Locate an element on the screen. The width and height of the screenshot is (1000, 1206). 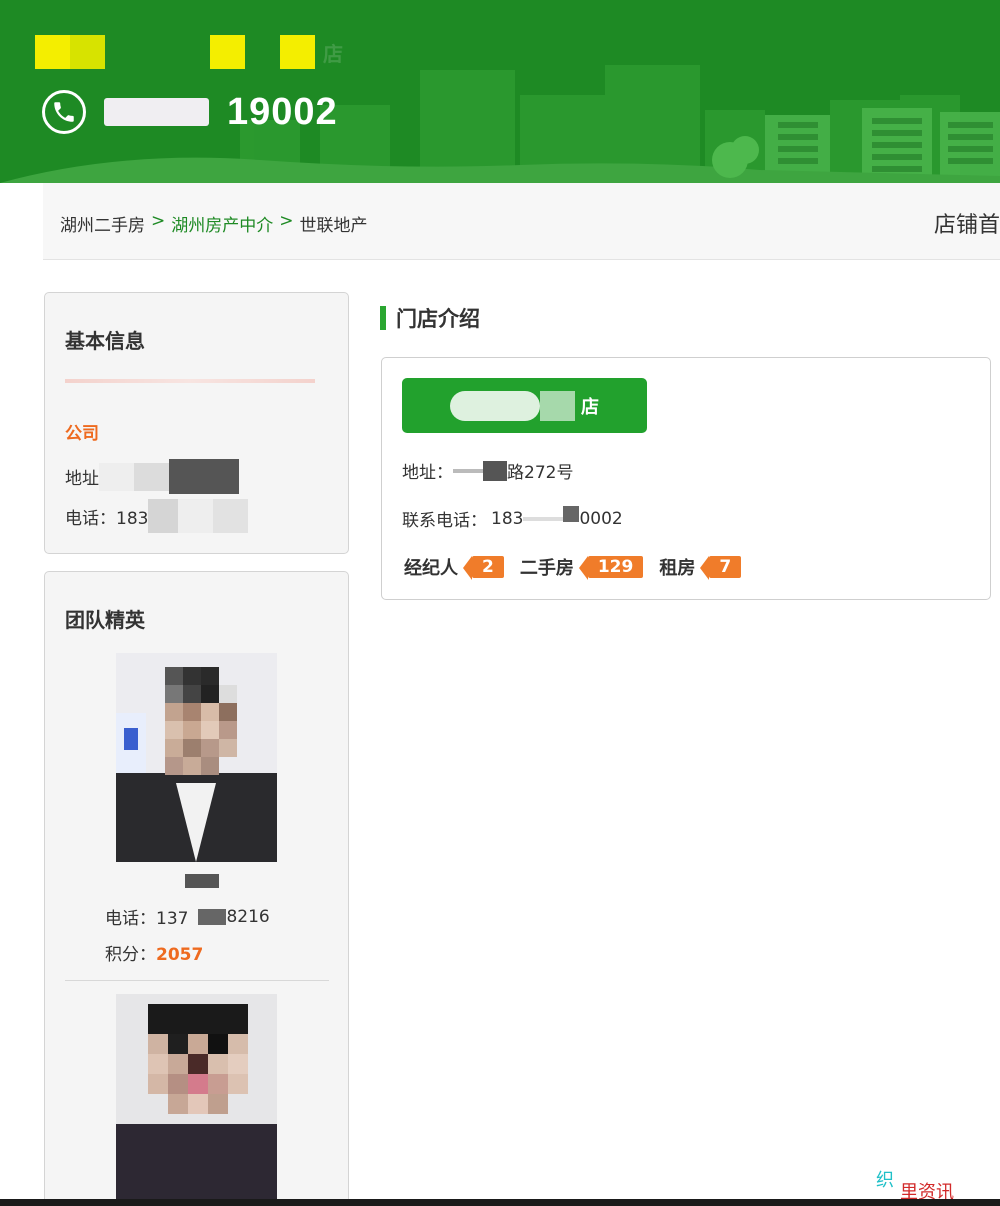
address-label: 地址 is located at coordinates (82, 479).